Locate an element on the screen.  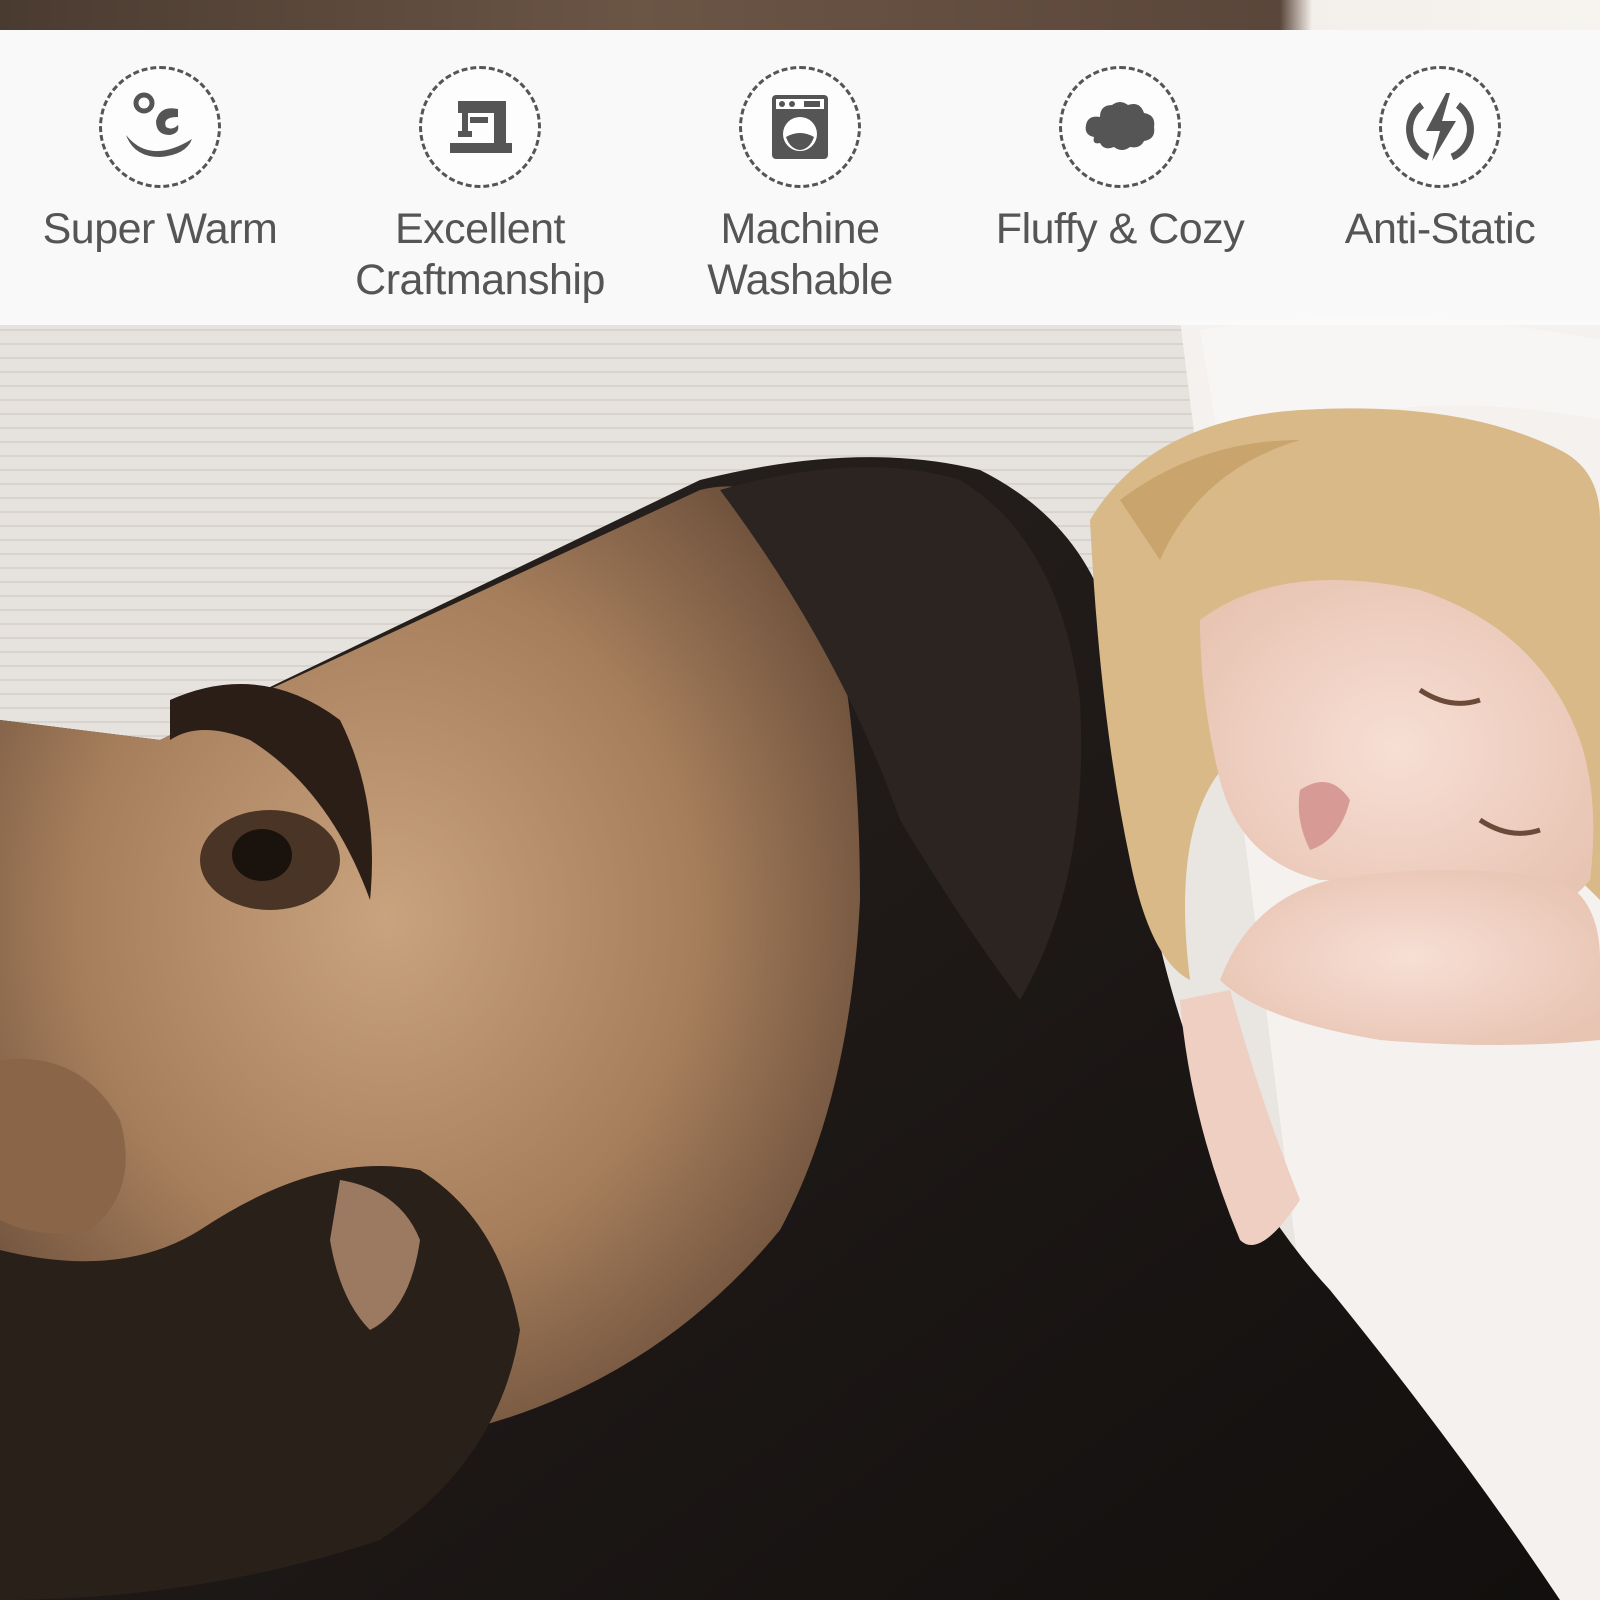
background-strip is located at coordinates (800, 15).